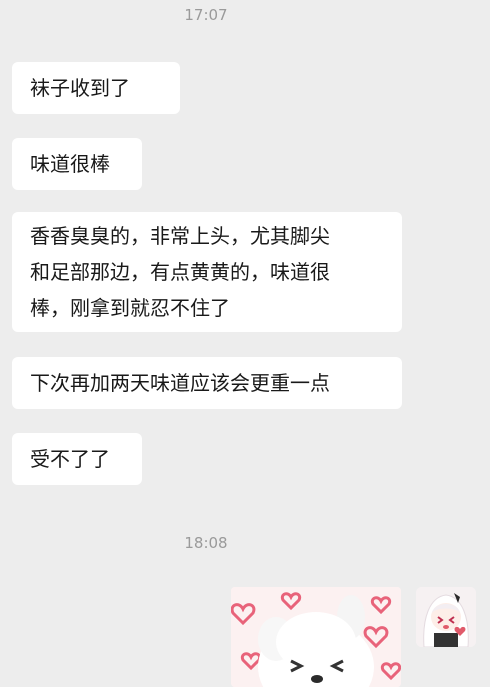 The width and height of the screenshot is (490, 687). What do you see at coordinates (180, 383) in the screenshot?
I see `message-text: 下次再加两天味道应该会更重一点` at bounding box center [180, 383].